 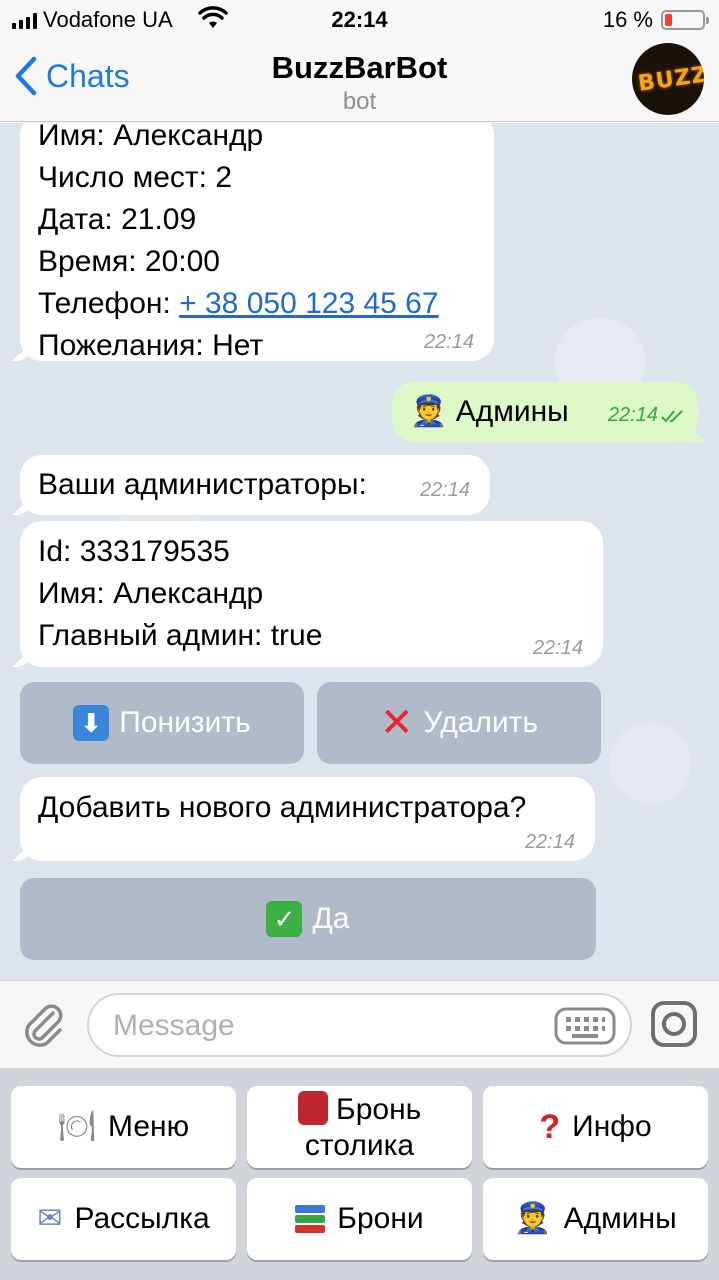 I want to click on phone-label: Телефон:, so click(x=104, y=303).